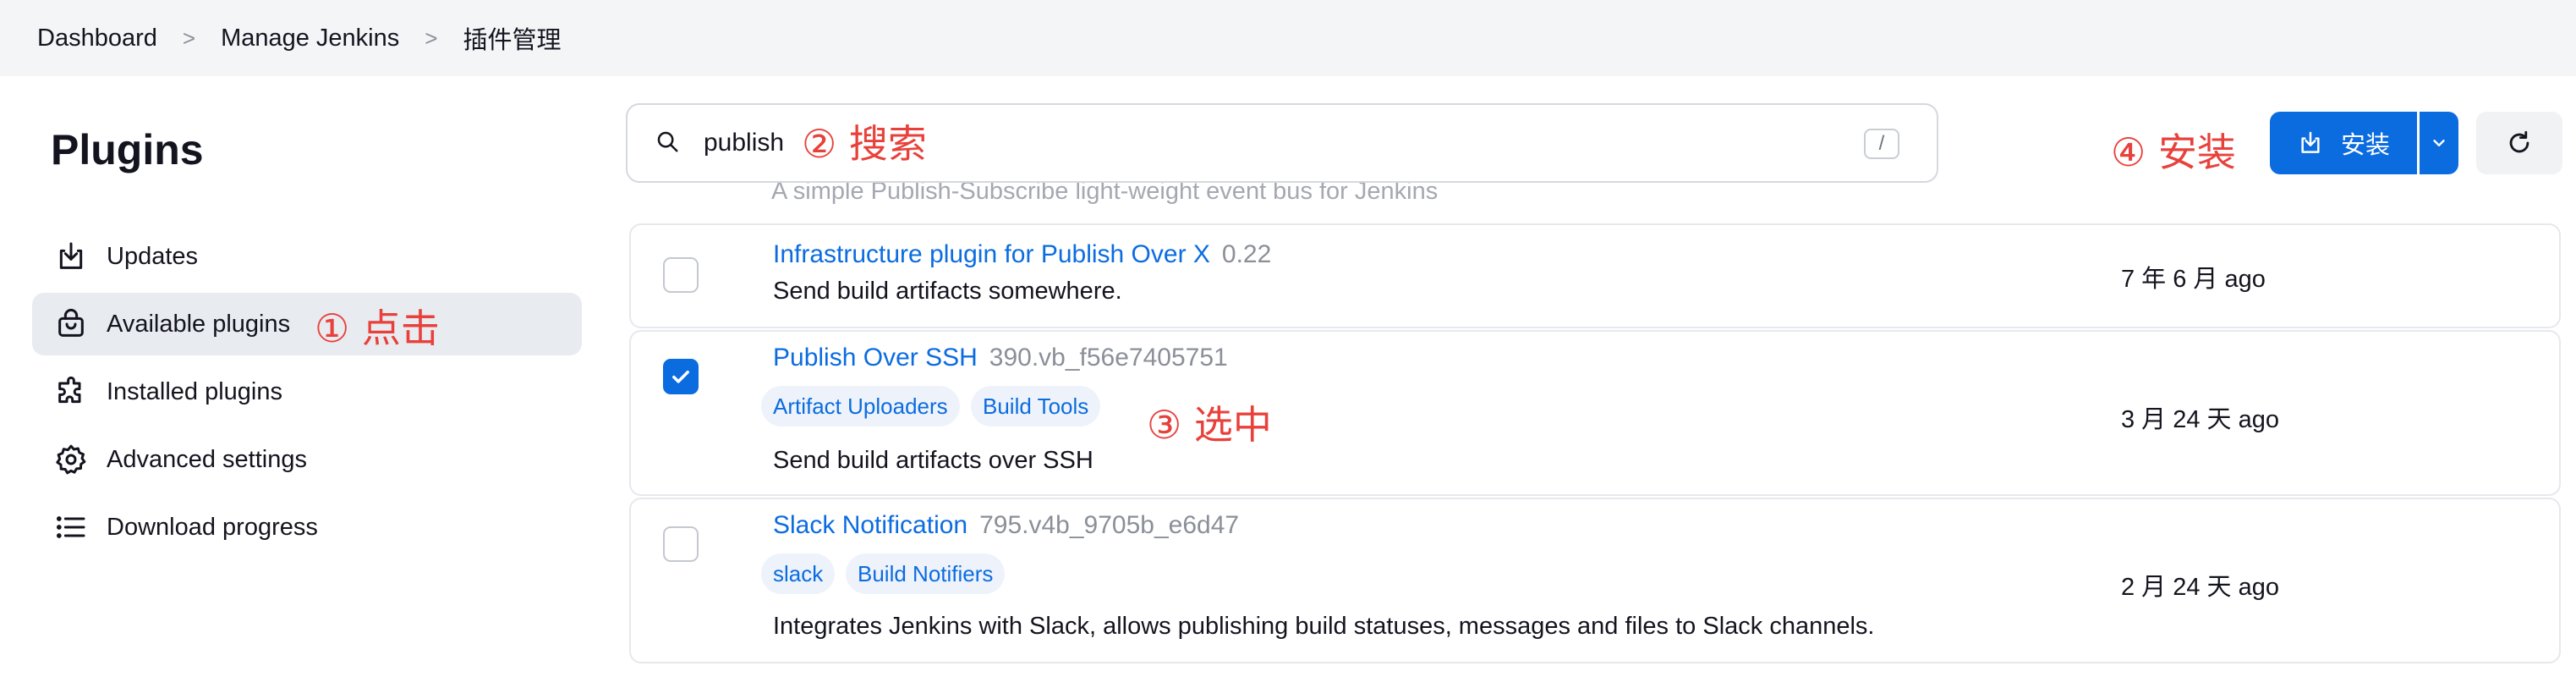 The width and height of the screenshot is (2576, 677). What do you see at coordinates (744, 143) in the screenshot?
I see `search-input: publish` at bounding box center [744, 143].